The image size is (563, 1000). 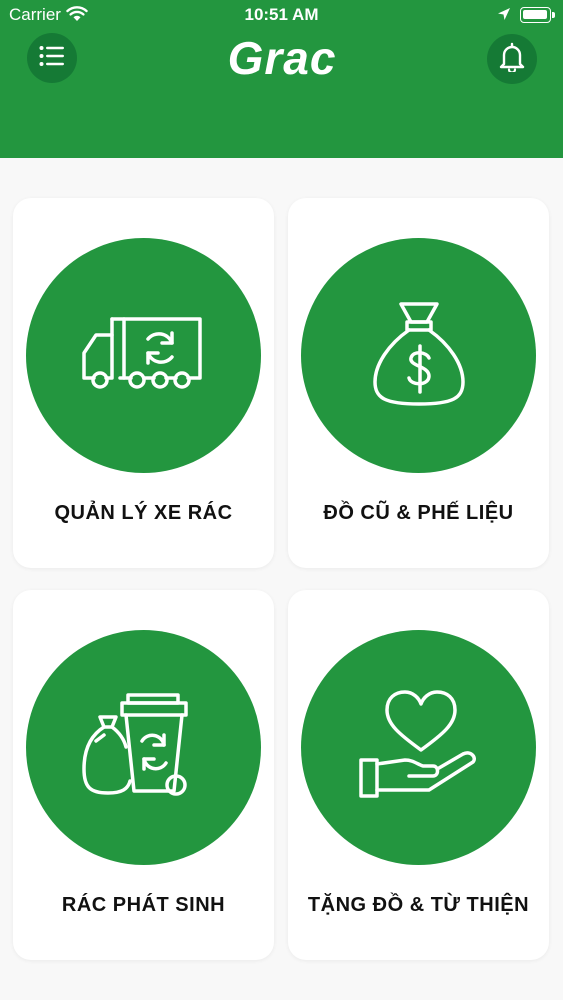 I want to click on heart-hand-icon, so click(x=418, y=747).